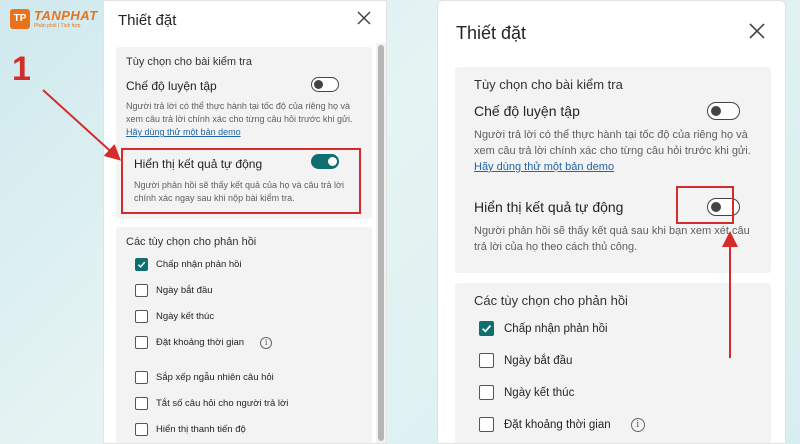  What do you see at coordinates (81, 125) in the screenshot?
I see `red-arrow` at bounding box center [81, 125].